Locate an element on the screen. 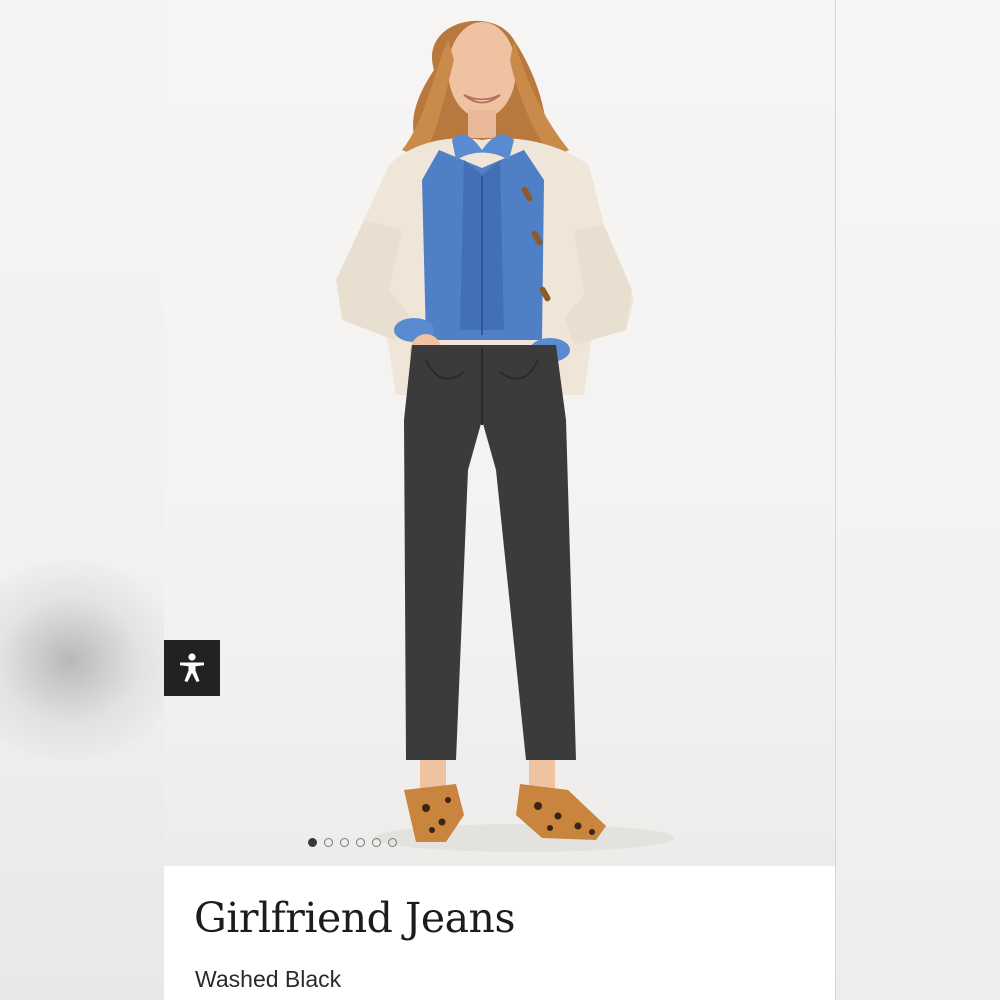 Image resolution: width=1000 pixels, height=1000 pixels. product-title: Girlfriend Jeans is located at coordinates (355, 918).